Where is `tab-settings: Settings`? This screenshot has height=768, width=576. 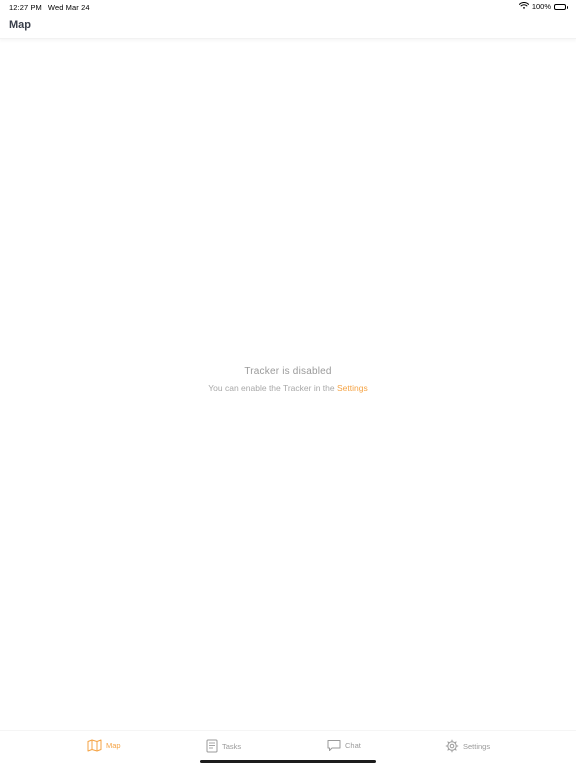
tab-settings: Settings is located at coordinates (467, 746).